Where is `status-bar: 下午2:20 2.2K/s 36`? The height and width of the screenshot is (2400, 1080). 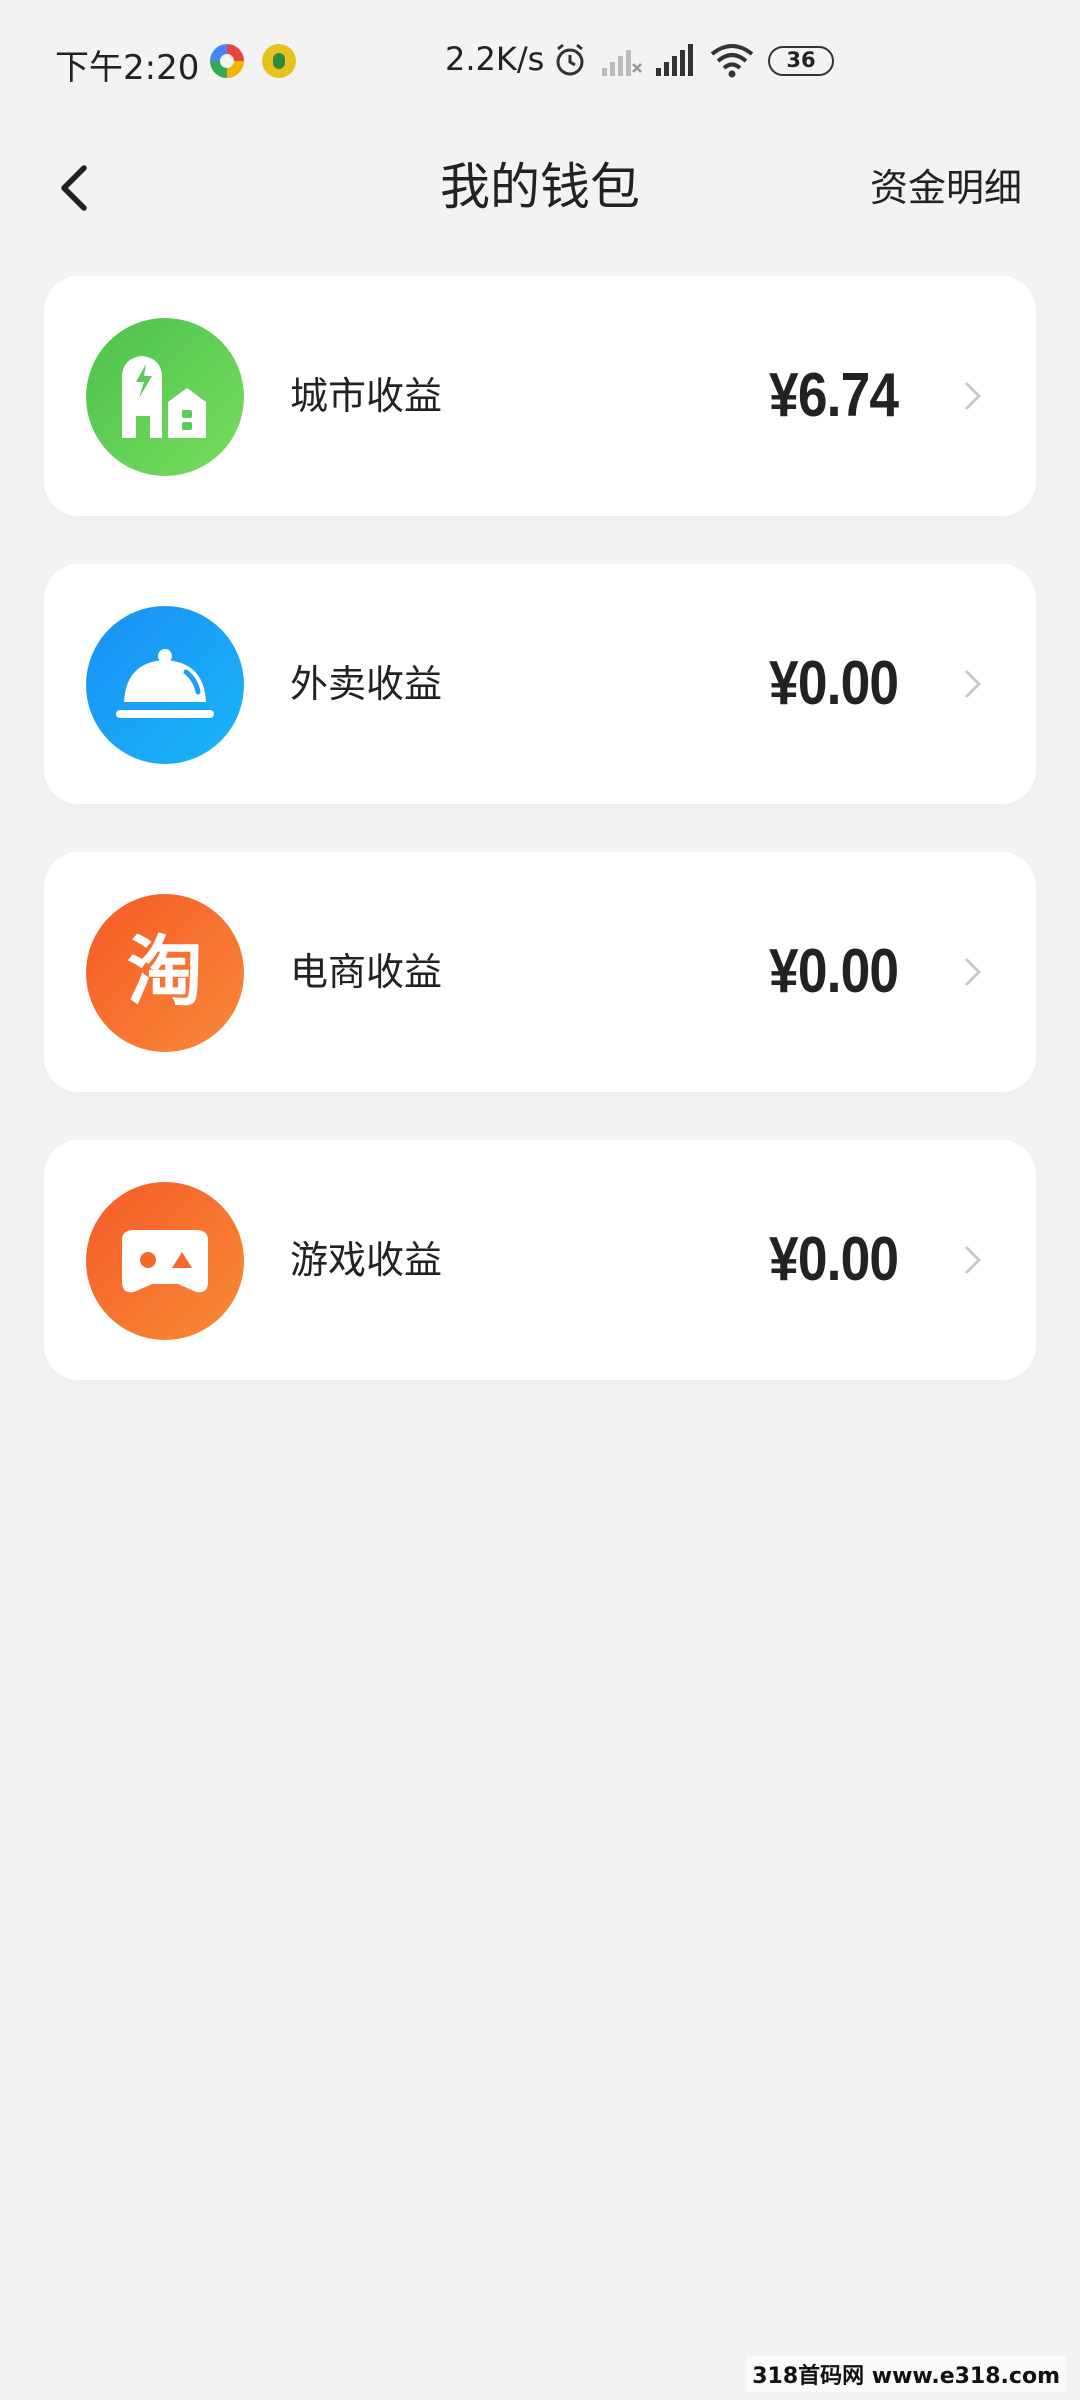
status-bar: 下午2:20 2.2K/s 36 is located at coordinates (540, 65).